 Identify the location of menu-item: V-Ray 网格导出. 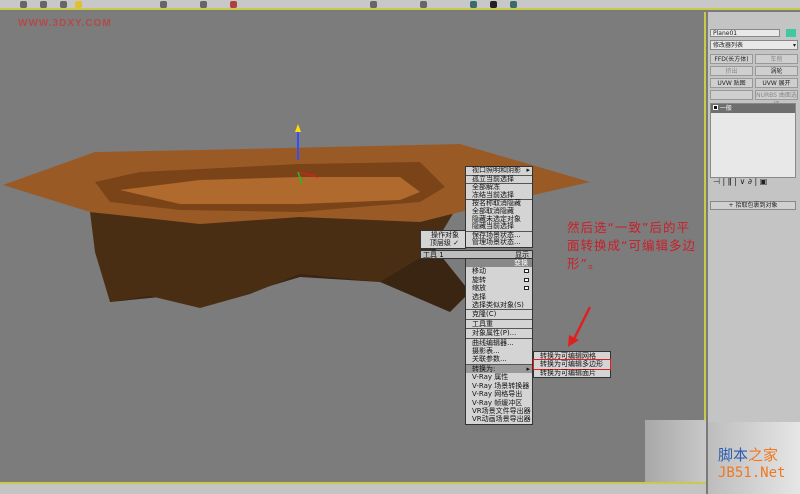
(499, 394).